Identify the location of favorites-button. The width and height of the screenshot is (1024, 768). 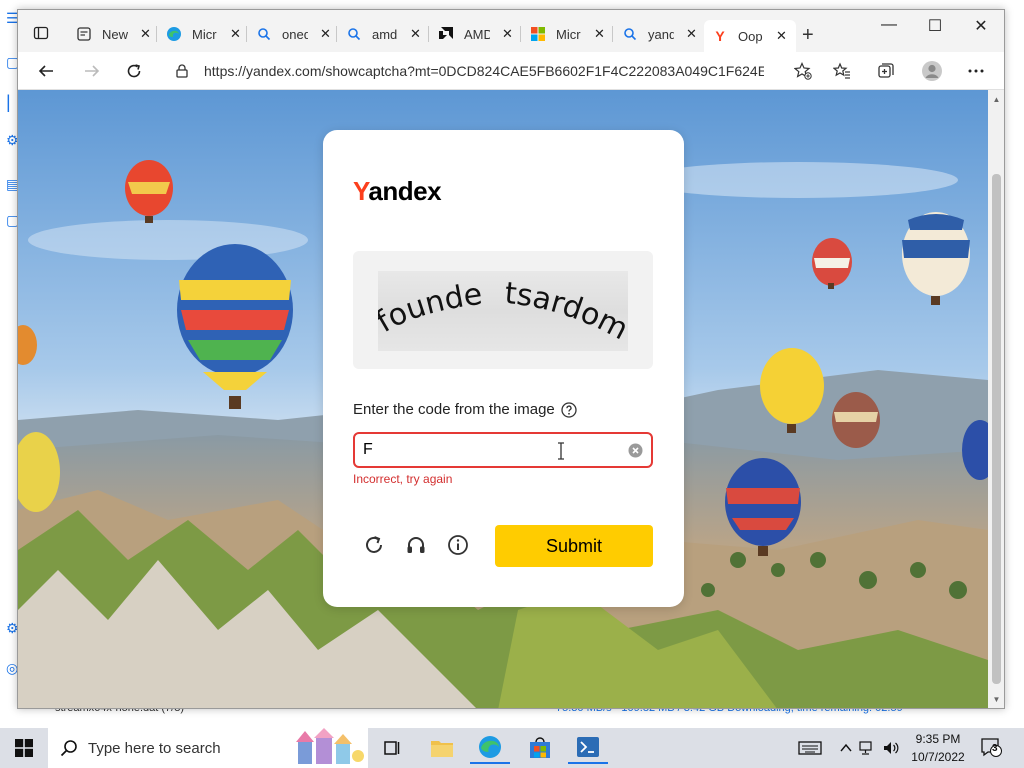
(842, 71).